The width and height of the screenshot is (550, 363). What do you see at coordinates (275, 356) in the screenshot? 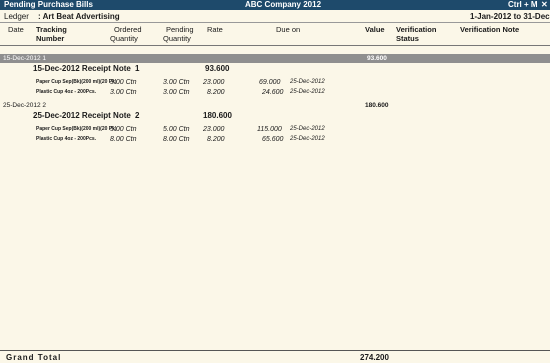
I see `grand-total-row: Grand Total 274.200` at bounding box center [275, 356].